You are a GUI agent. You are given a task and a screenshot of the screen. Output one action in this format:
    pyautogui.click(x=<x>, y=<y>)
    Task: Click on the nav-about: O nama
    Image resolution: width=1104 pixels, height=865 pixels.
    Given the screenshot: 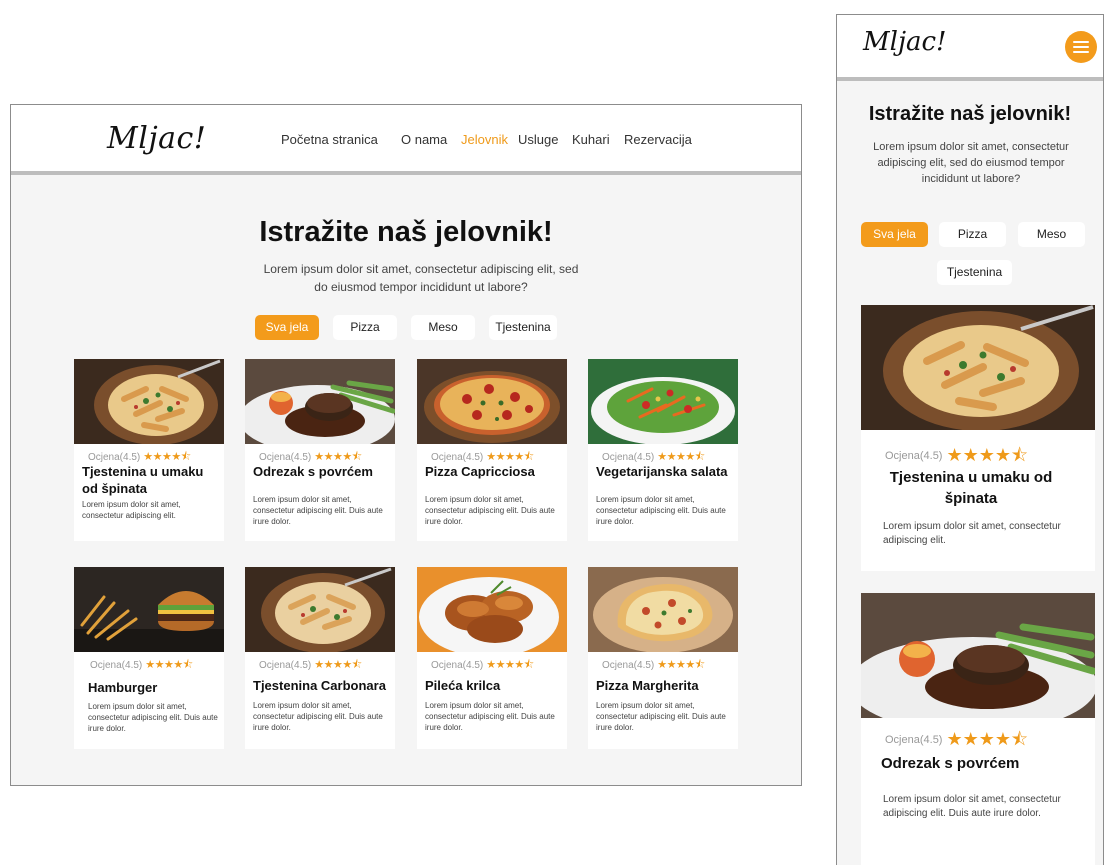 What is the action you would take?
    pyautogui.click(x=424, y=139)
    